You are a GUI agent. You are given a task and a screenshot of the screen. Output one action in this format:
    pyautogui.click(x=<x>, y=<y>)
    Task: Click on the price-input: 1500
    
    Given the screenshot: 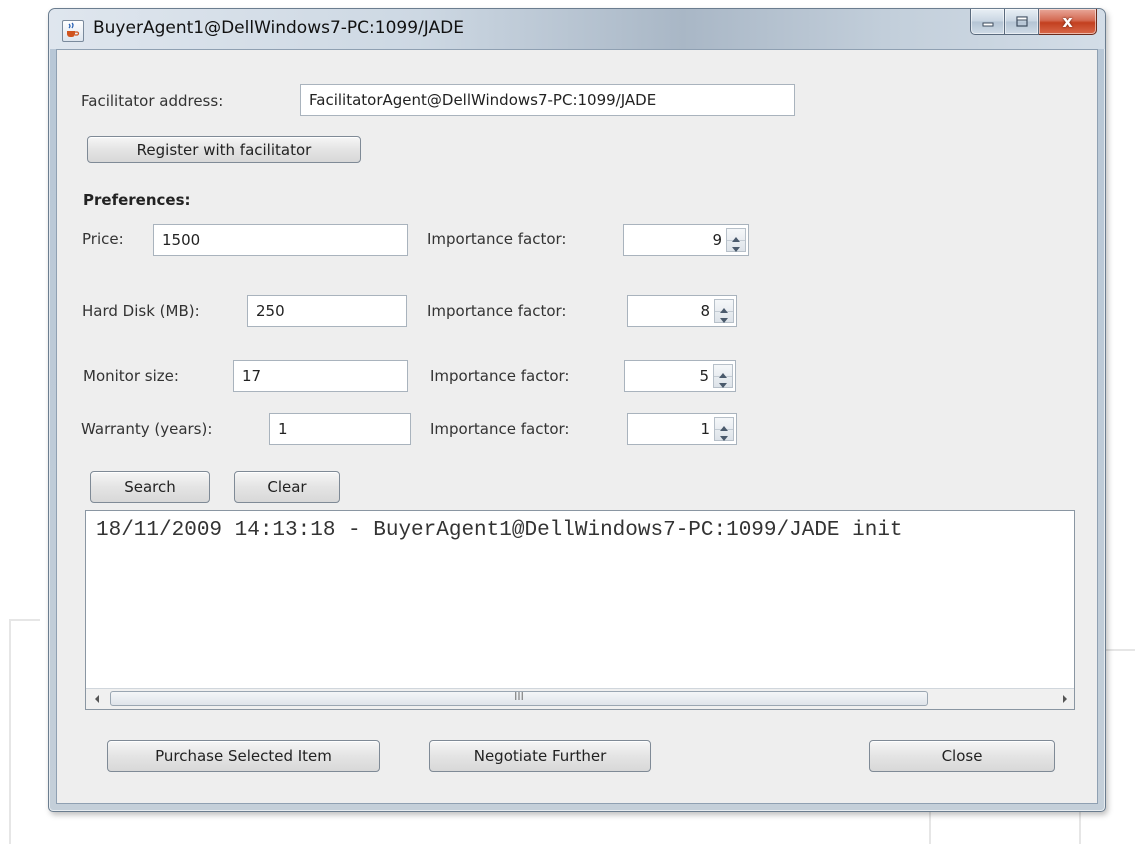 What is the action you would take?
    pyautogui.click(x=280, y=240)
    